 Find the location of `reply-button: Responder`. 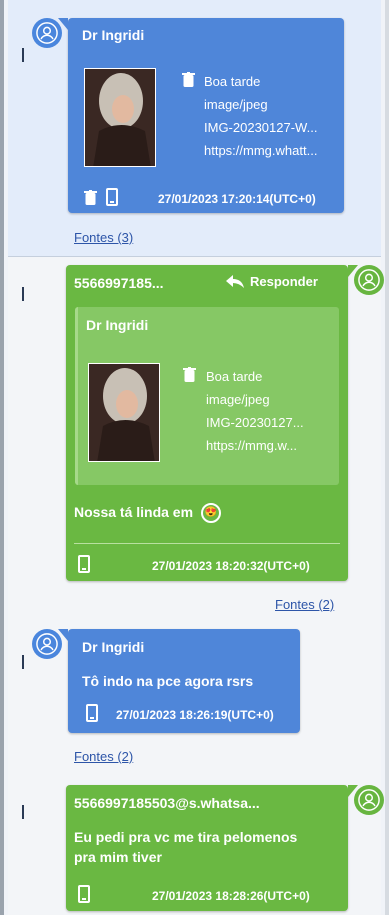

reply-button: Responder is located at coordinates (272, 281).